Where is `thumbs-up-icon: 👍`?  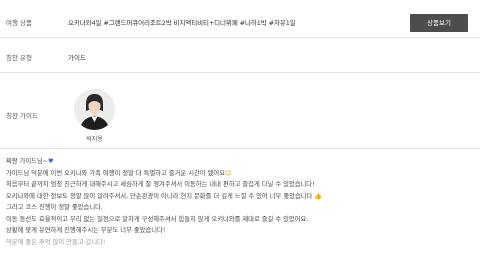 thumbs-up-icon: 👍 is located at coordinates (318, 196).